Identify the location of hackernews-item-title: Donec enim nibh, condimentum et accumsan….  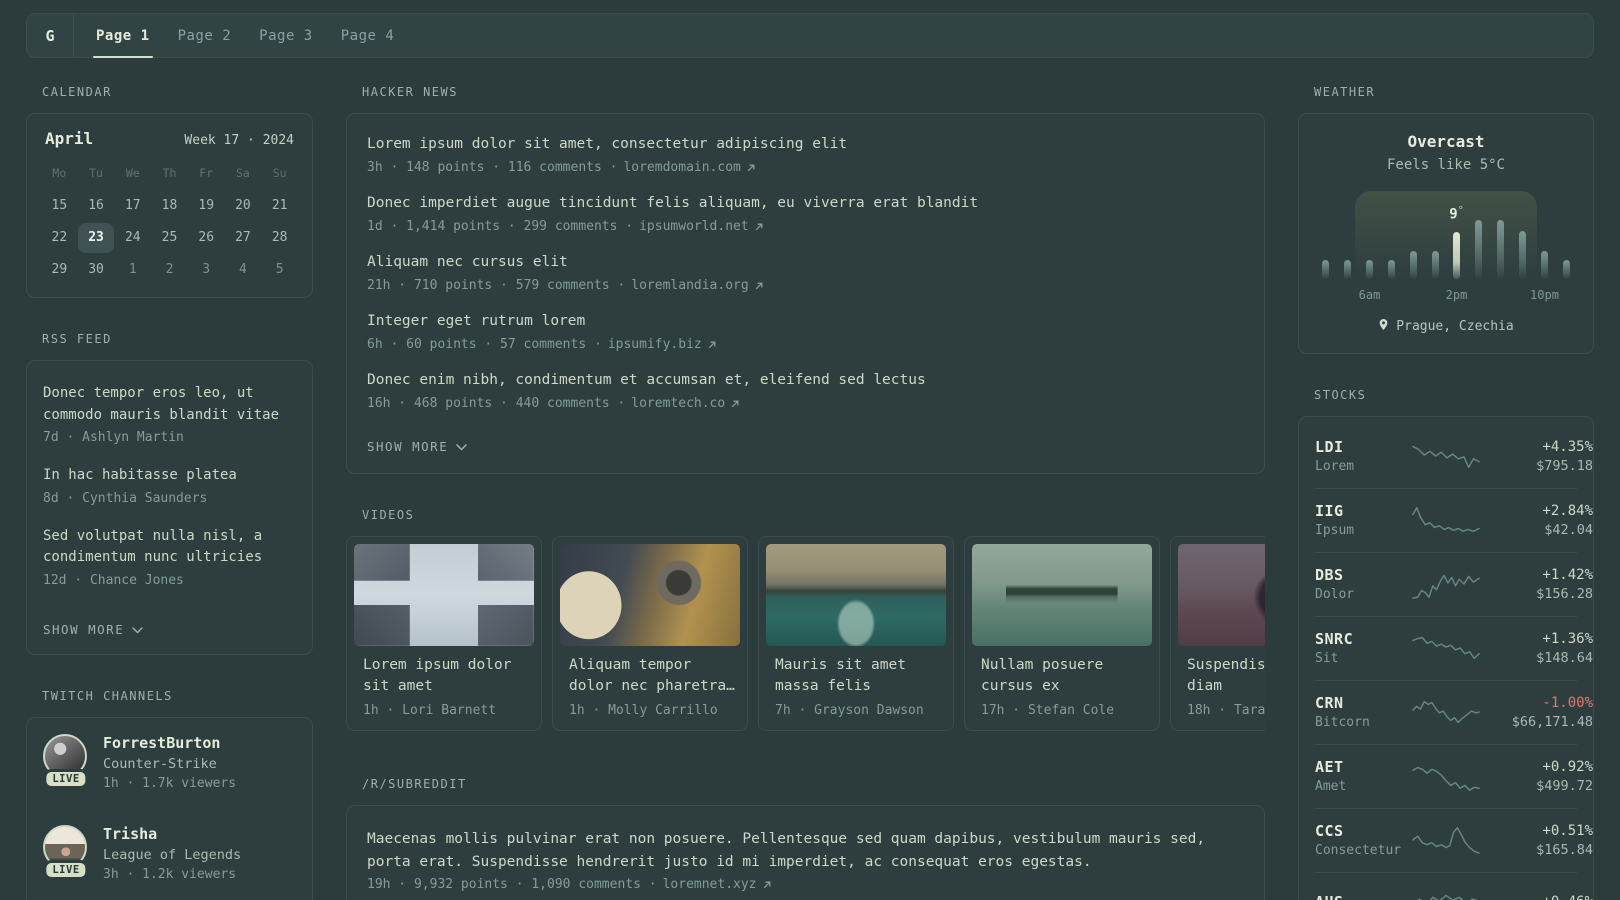
(805, 380).